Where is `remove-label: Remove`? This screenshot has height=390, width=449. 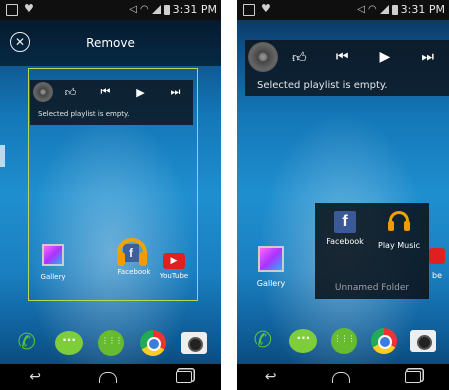
remove-label: Remove is located at coordinates (110, 43).